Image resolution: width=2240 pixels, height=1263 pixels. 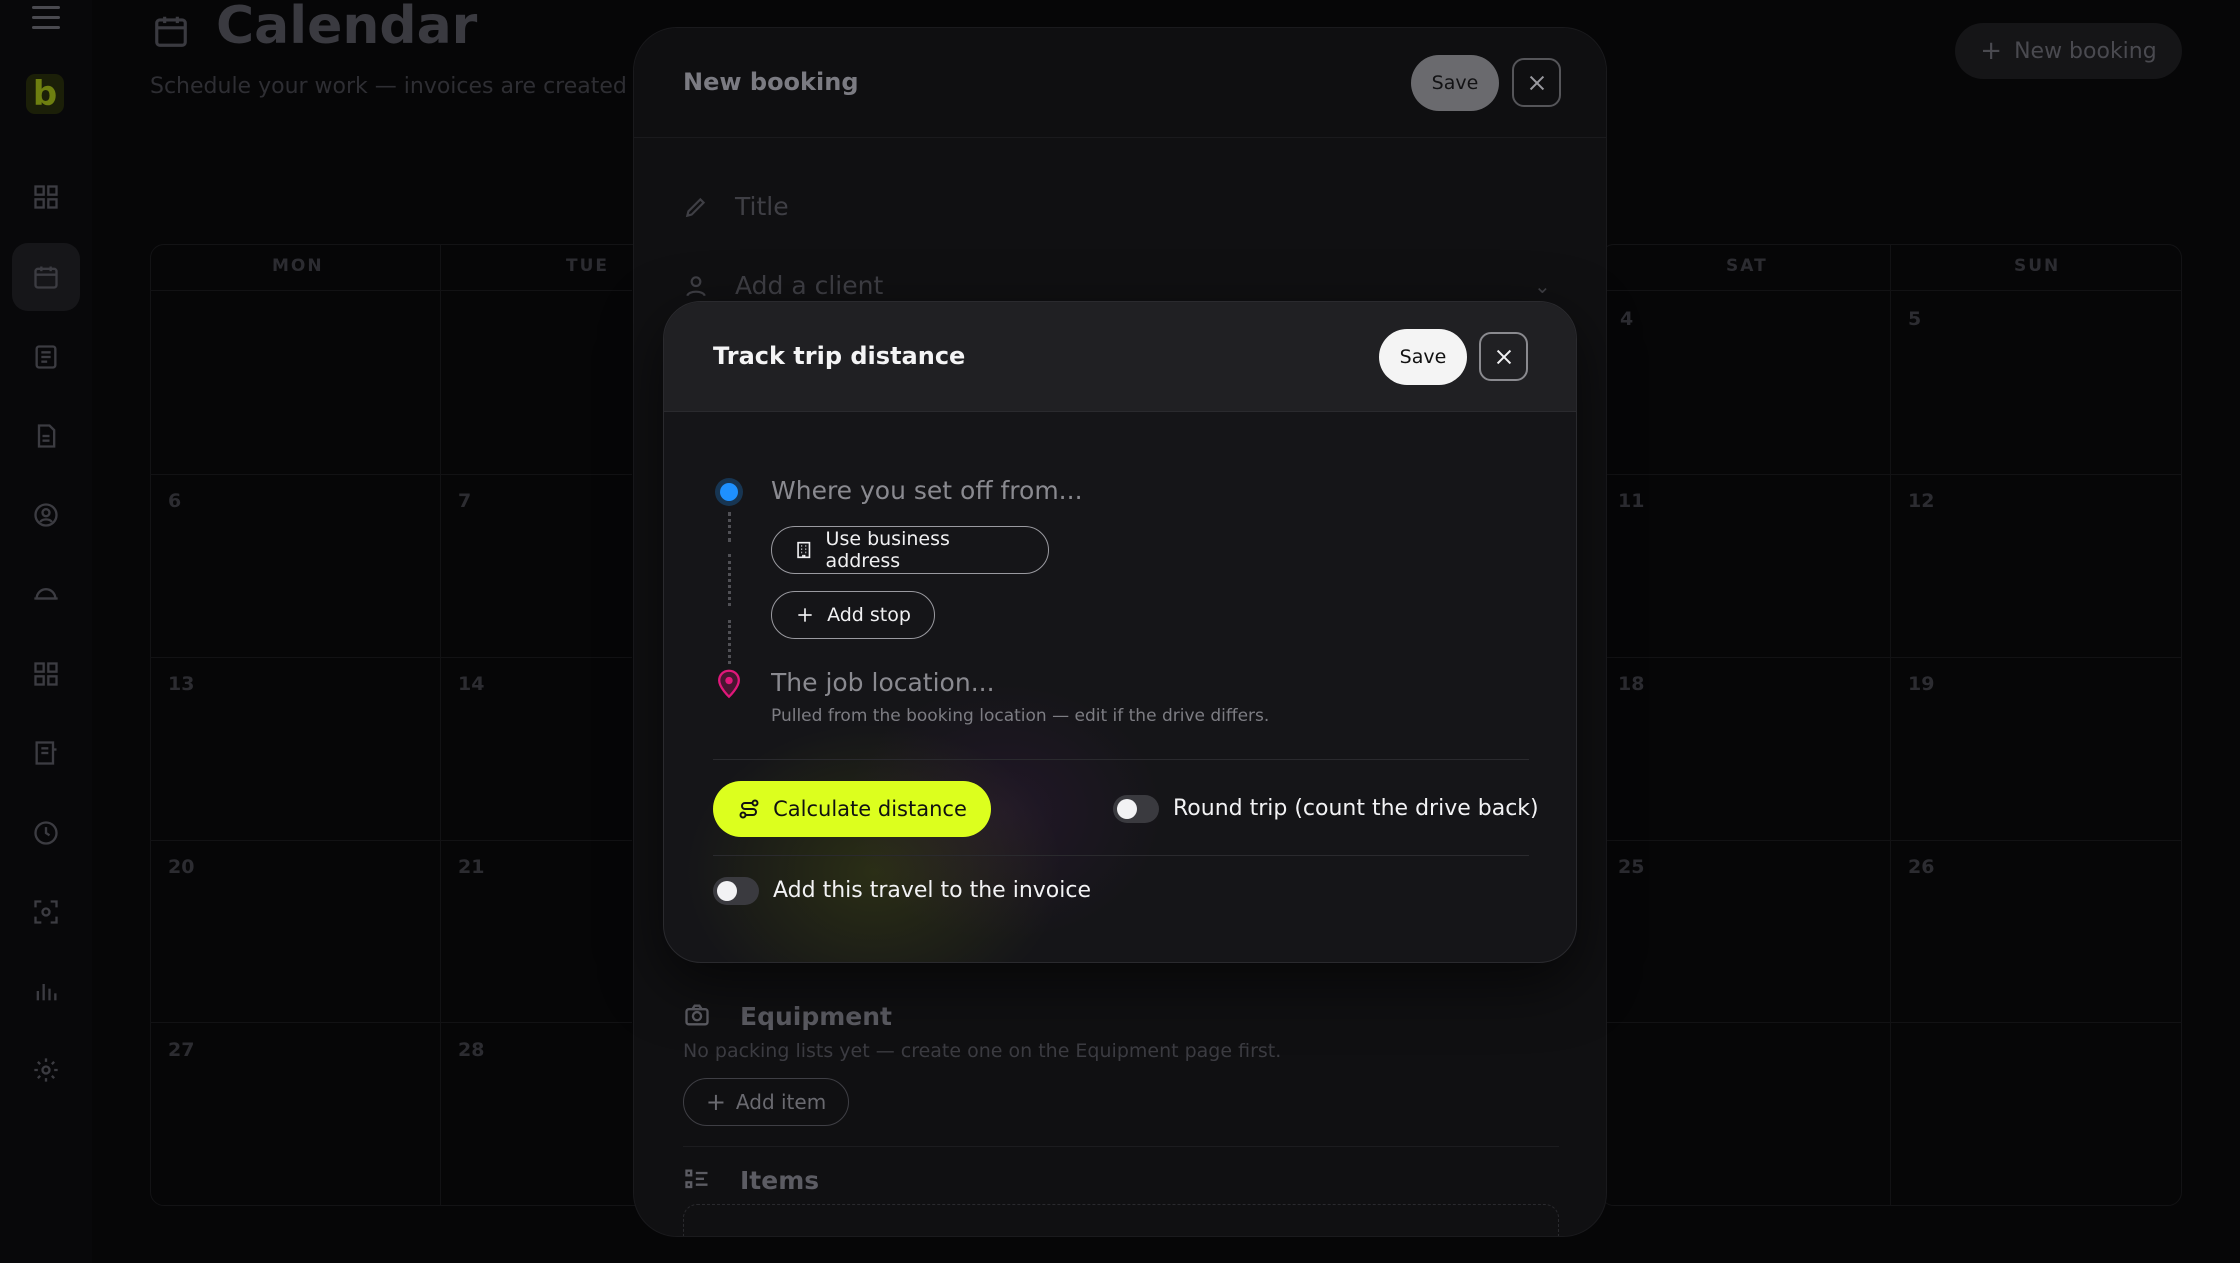 I want to click on calendar-nav-icon, so click(x=46, y=277).